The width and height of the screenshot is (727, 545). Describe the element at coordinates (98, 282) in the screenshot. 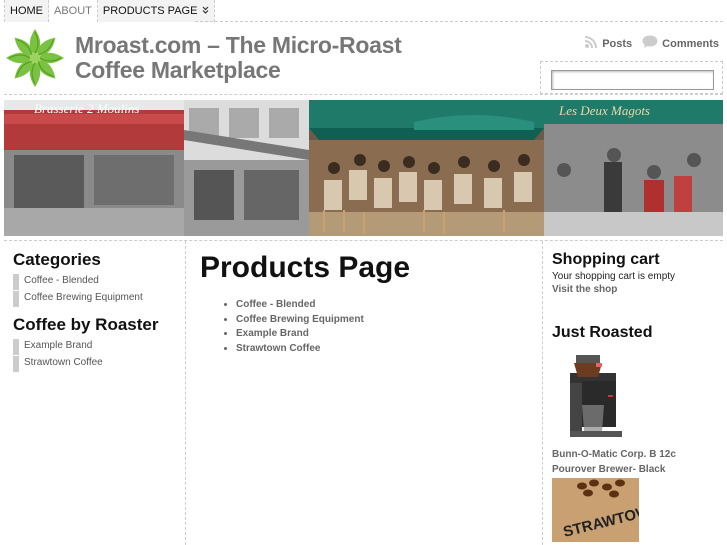

I see `category-item: Coffee - Blended` at that location.